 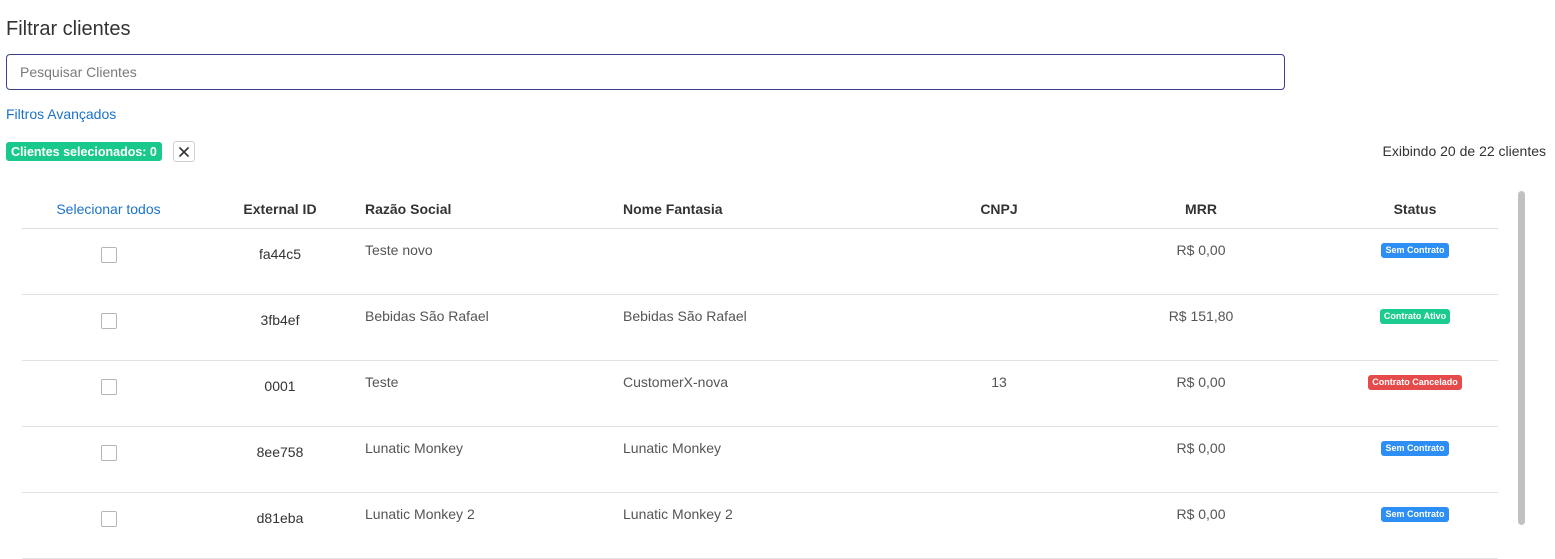 I want to click on header-external-id: External ID, so click(x=280, y=209).